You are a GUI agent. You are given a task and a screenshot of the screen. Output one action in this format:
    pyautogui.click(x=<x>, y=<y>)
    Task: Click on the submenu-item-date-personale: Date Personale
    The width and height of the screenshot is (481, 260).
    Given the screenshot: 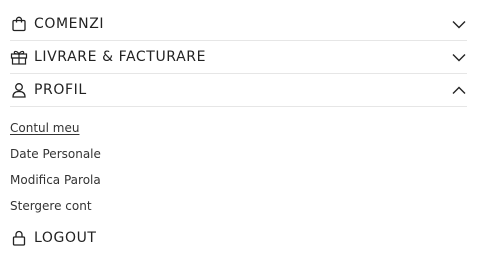 What is the action you would take?
    pyautogui.click(x=55, y=154)
    